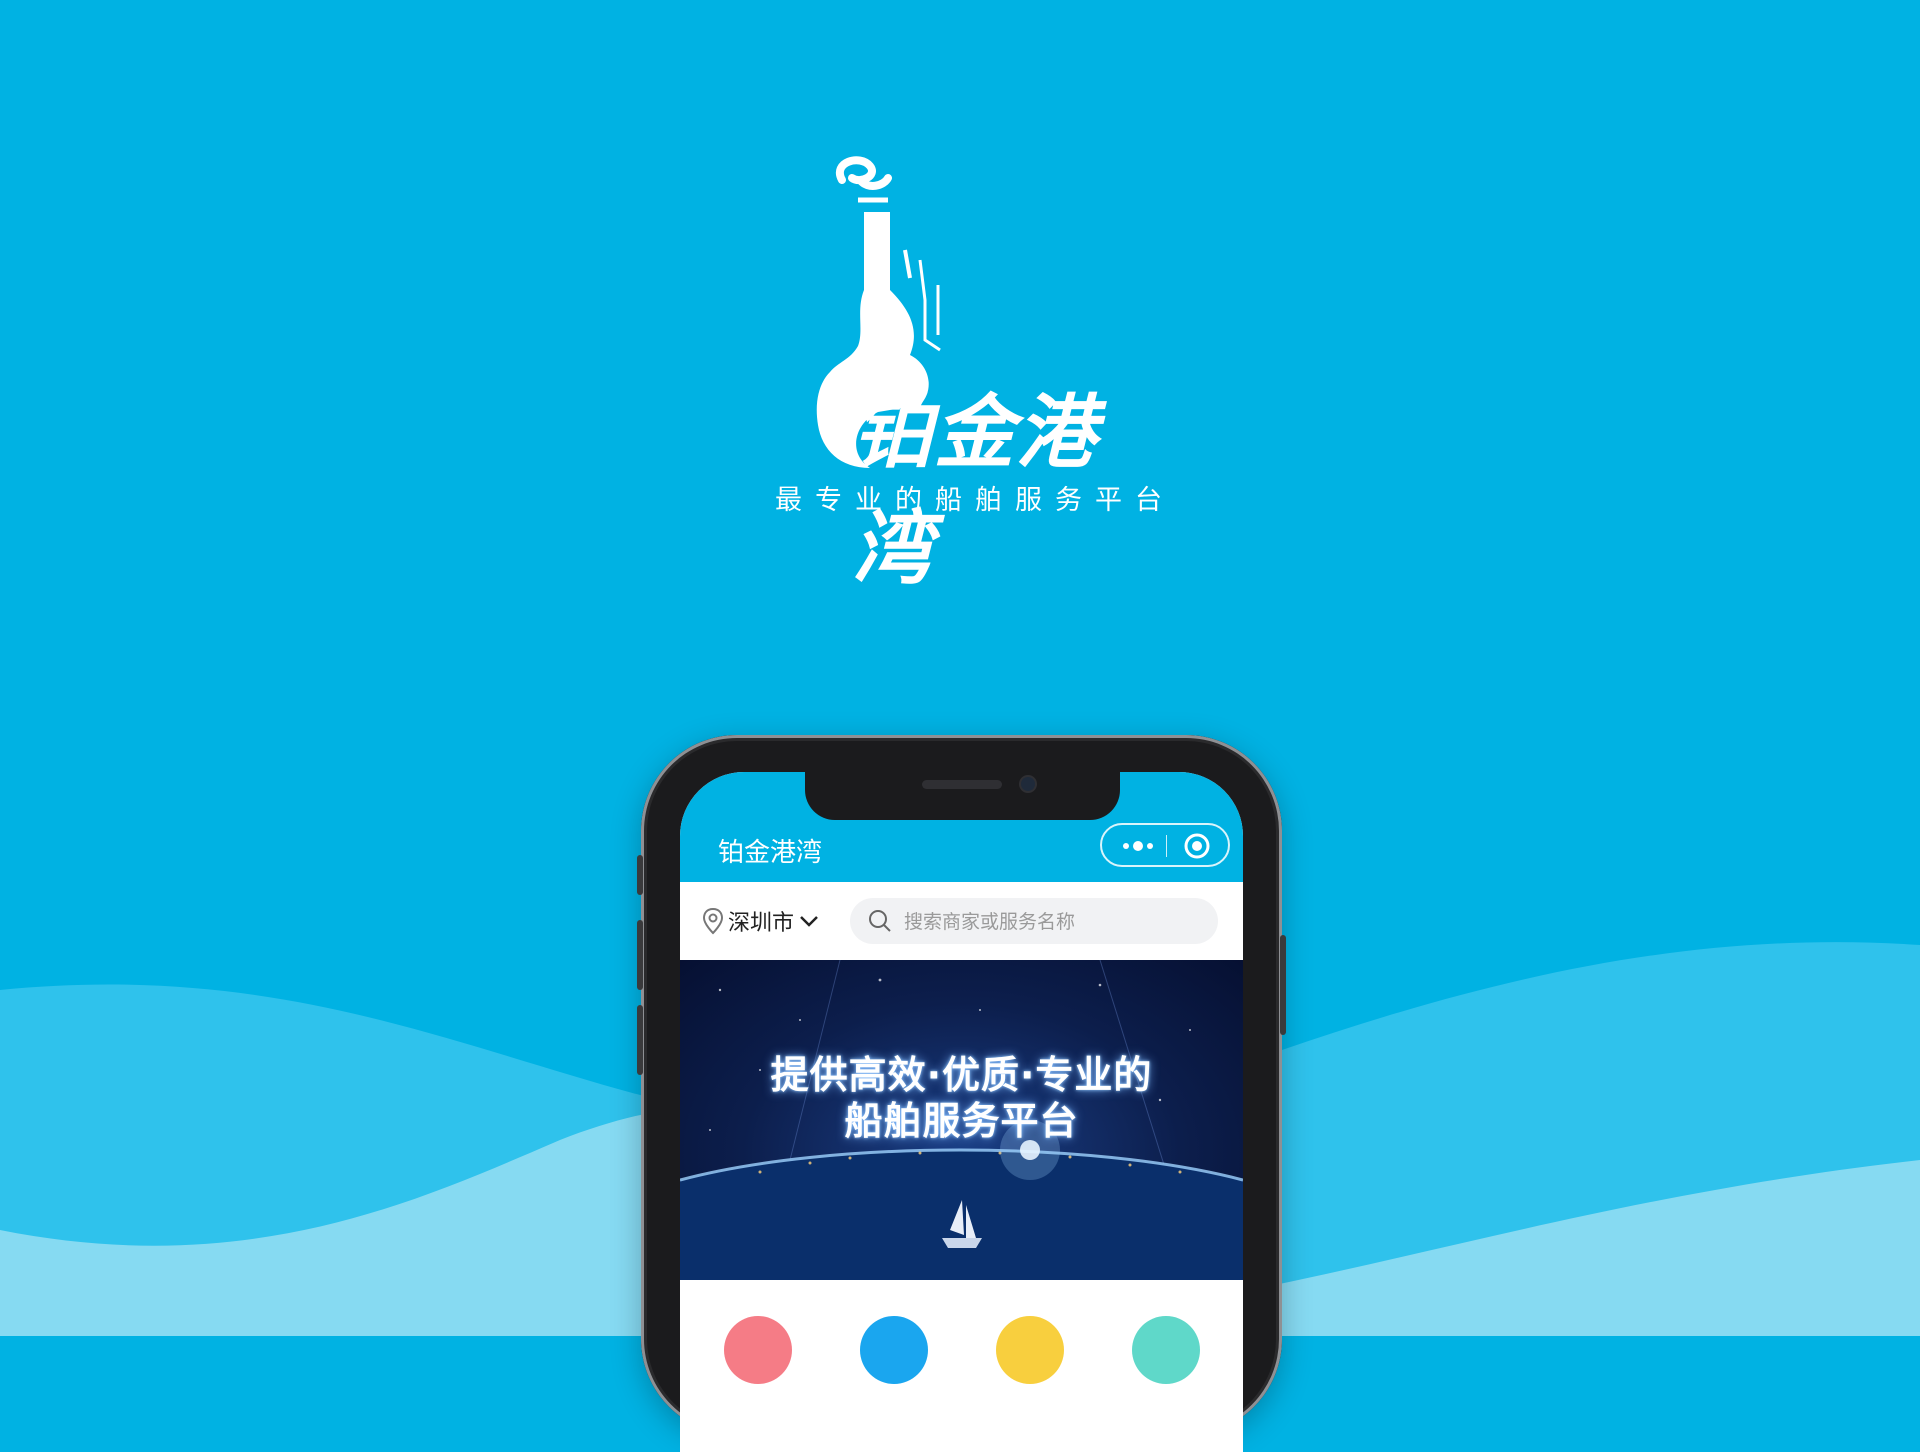 This screenshot has width=1920, height=1452. I want to click on phone-notch, so click(962, 796).